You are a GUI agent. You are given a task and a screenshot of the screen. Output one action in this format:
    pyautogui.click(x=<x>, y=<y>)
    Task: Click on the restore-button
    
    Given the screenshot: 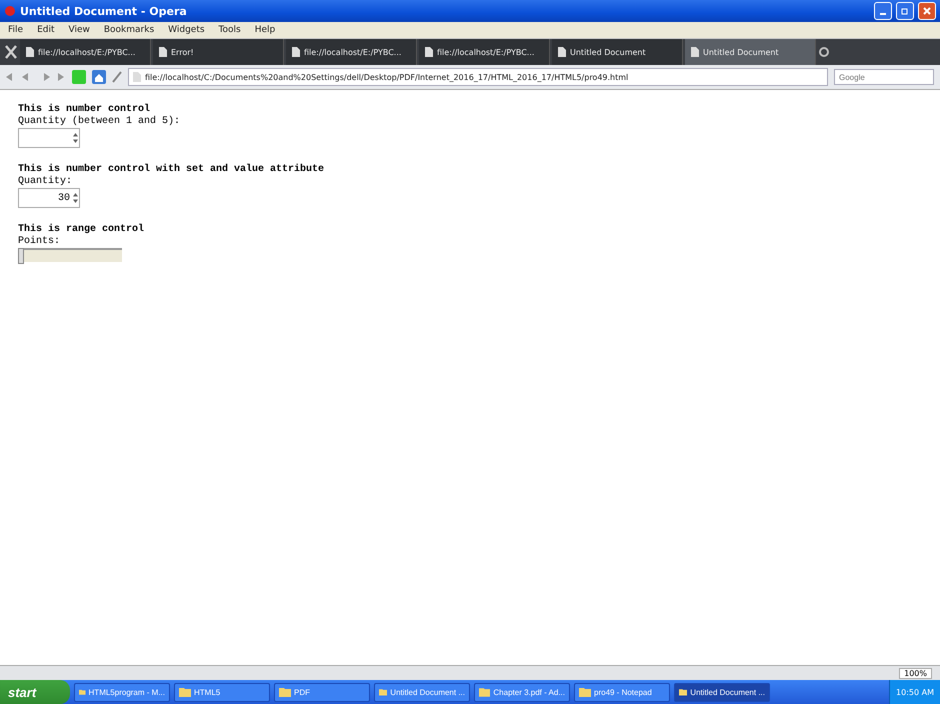 What is the action you would take?
    pyautogui.click(x=905, y=11)
    